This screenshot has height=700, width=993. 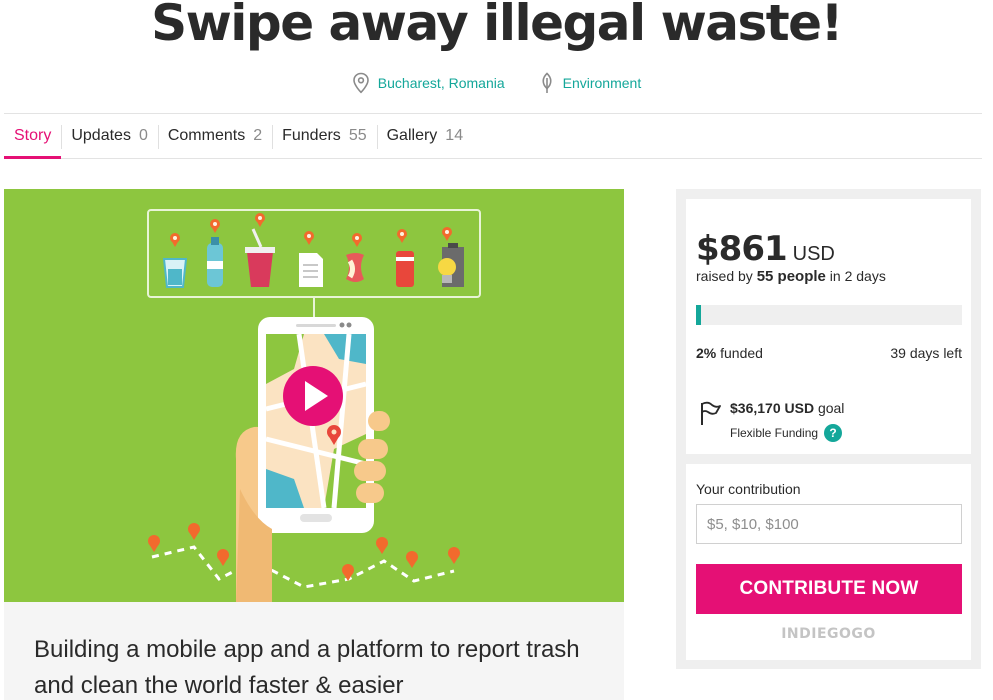 What do you see at coordinates (143, 135) in the screenshot?
I see `tab-count: 0` at bounding box center [143, 135].